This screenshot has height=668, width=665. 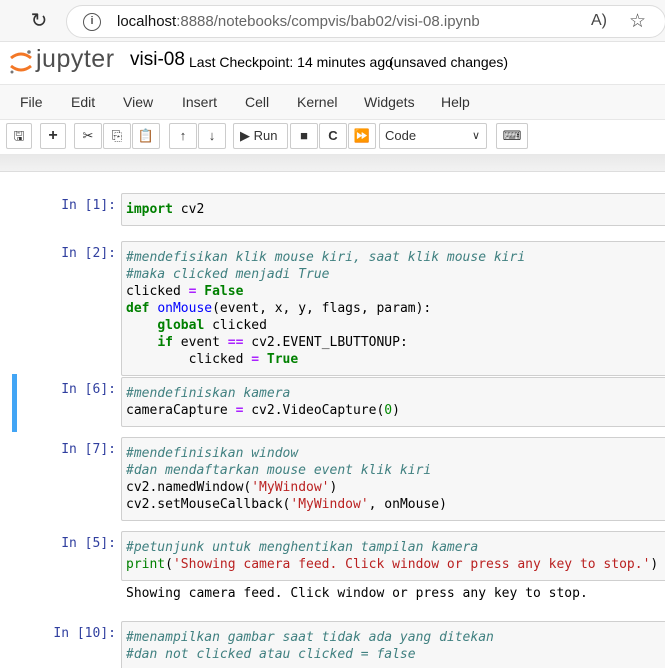 What do you see at coordinates (83, 102) in the screenshot?
I see `menu-edit: Edit` at bounding box center [83, 102].